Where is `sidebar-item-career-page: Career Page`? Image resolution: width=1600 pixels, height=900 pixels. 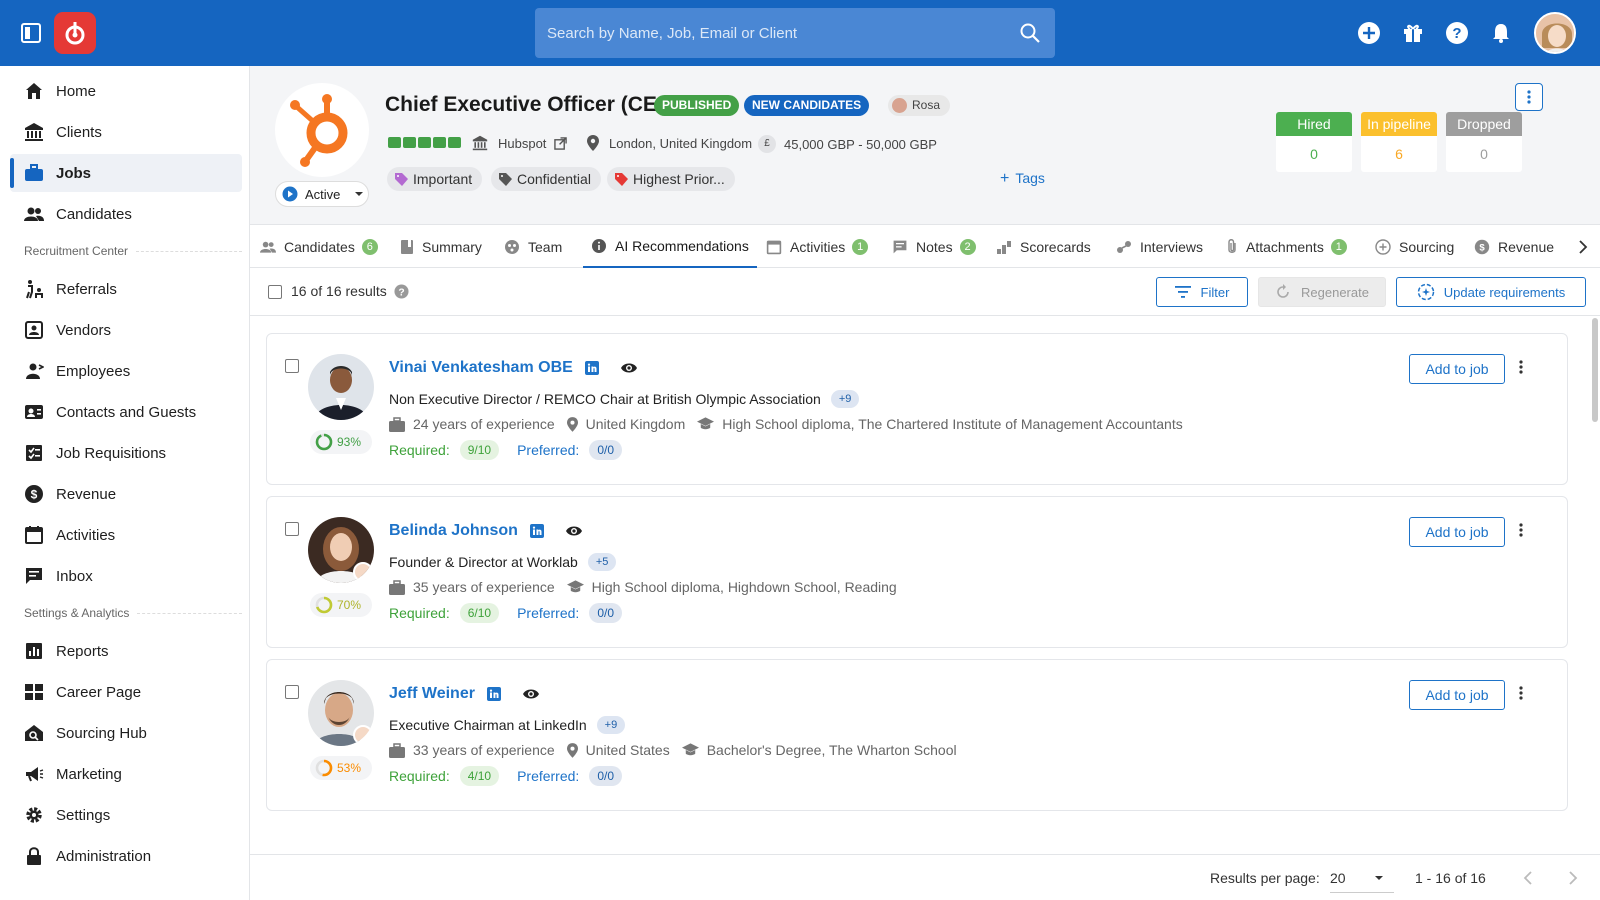 sidebar-item-career-page: Career Page is located at coordinates (126, 692).